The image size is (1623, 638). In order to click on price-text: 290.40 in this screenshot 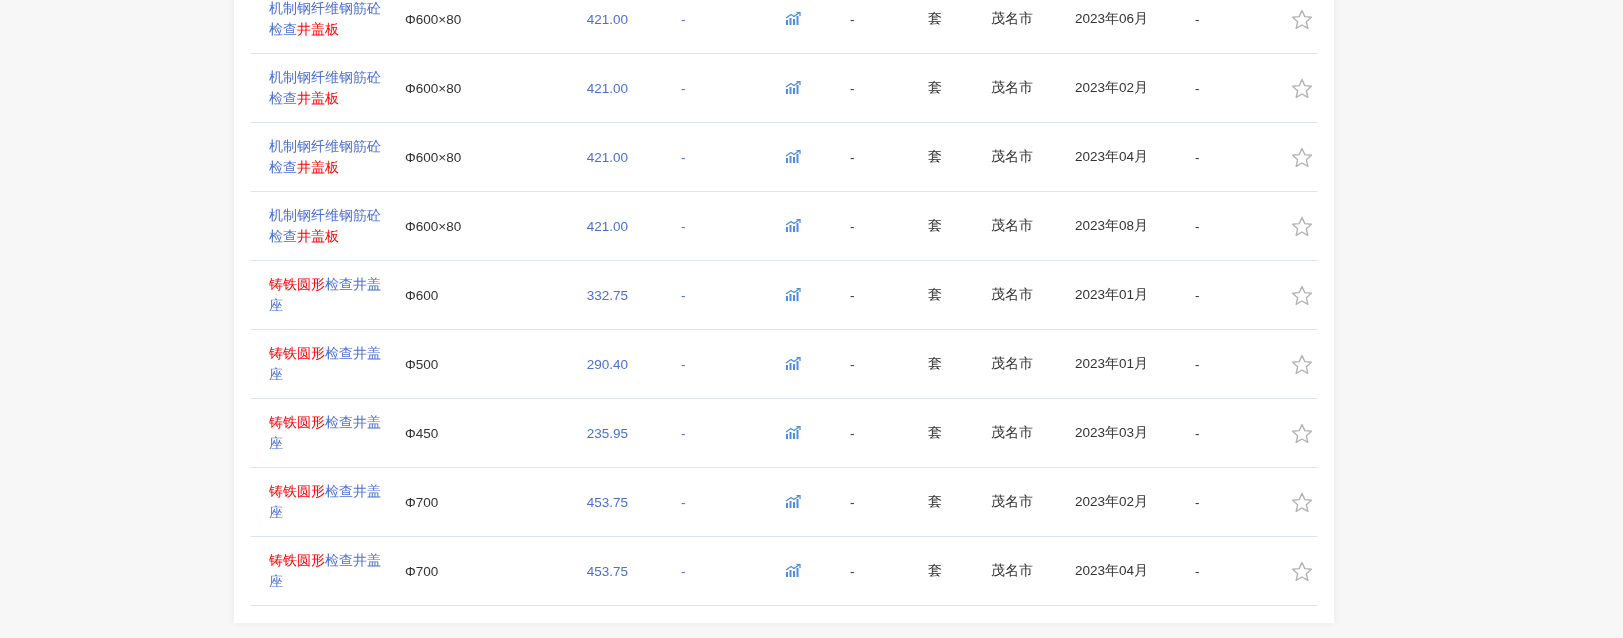, I will do `click(607, 364)`.